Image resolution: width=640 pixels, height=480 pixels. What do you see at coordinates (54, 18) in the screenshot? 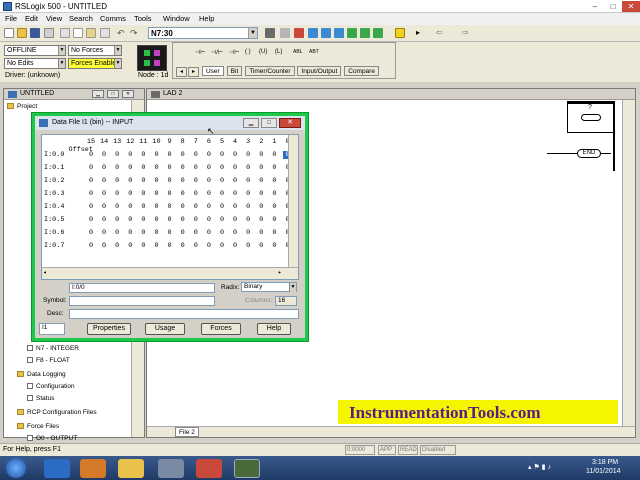
I see `menu-view: View` at bounding box center [54, 18].